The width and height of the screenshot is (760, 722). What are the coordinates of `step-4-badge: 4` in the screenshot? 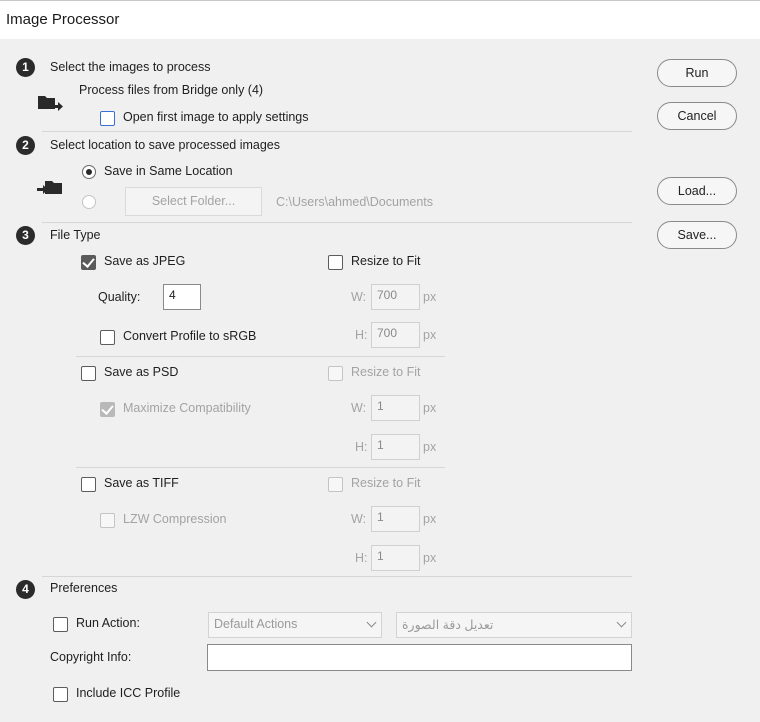 It's located at (25, 589).